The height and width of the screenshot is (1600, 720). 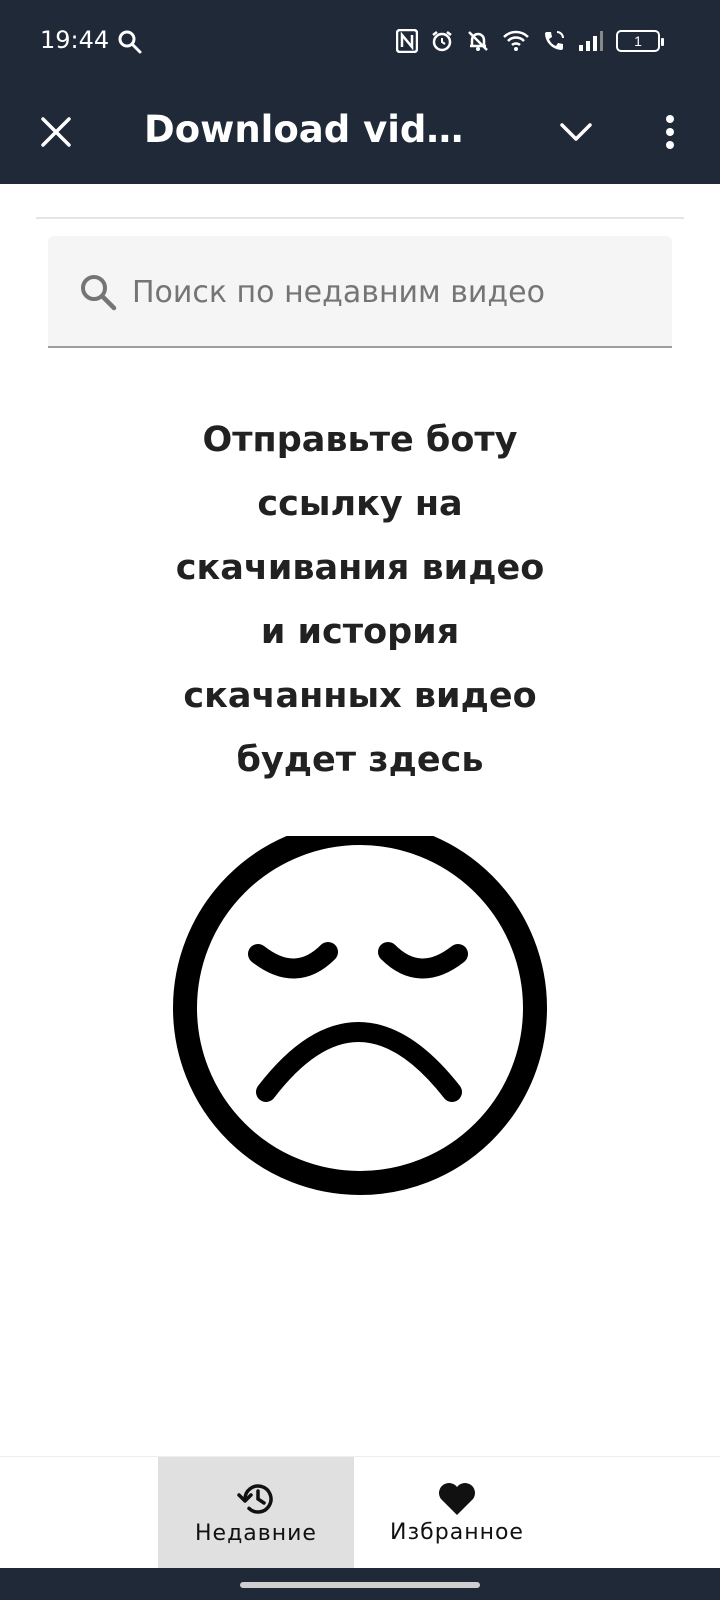 I want to click on nav-recent-label: Недавние, so click(x=256, y=1533).